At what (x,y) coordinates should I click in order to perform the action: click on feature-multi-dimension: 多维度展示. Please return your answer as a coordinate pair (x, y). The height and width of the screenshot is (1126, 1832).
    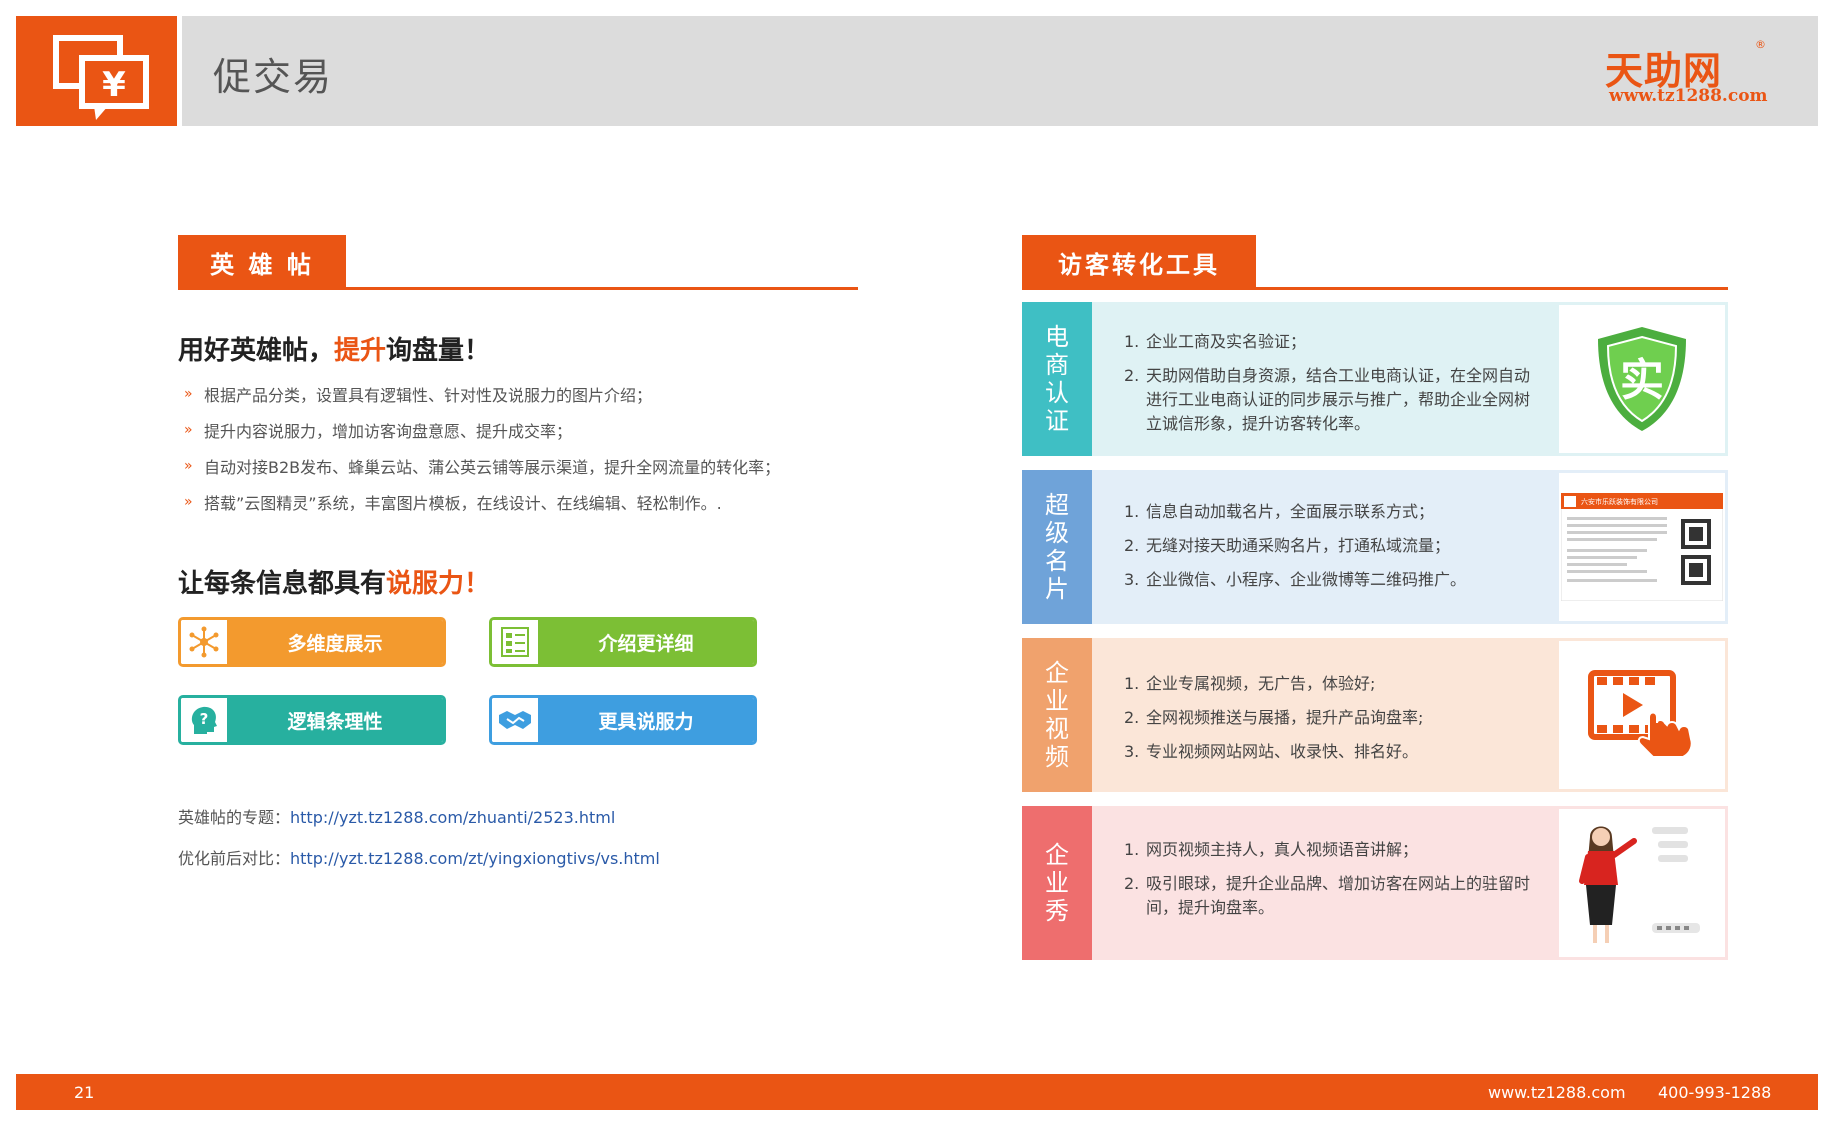
    Looking at the image, I should click on (312, 642).